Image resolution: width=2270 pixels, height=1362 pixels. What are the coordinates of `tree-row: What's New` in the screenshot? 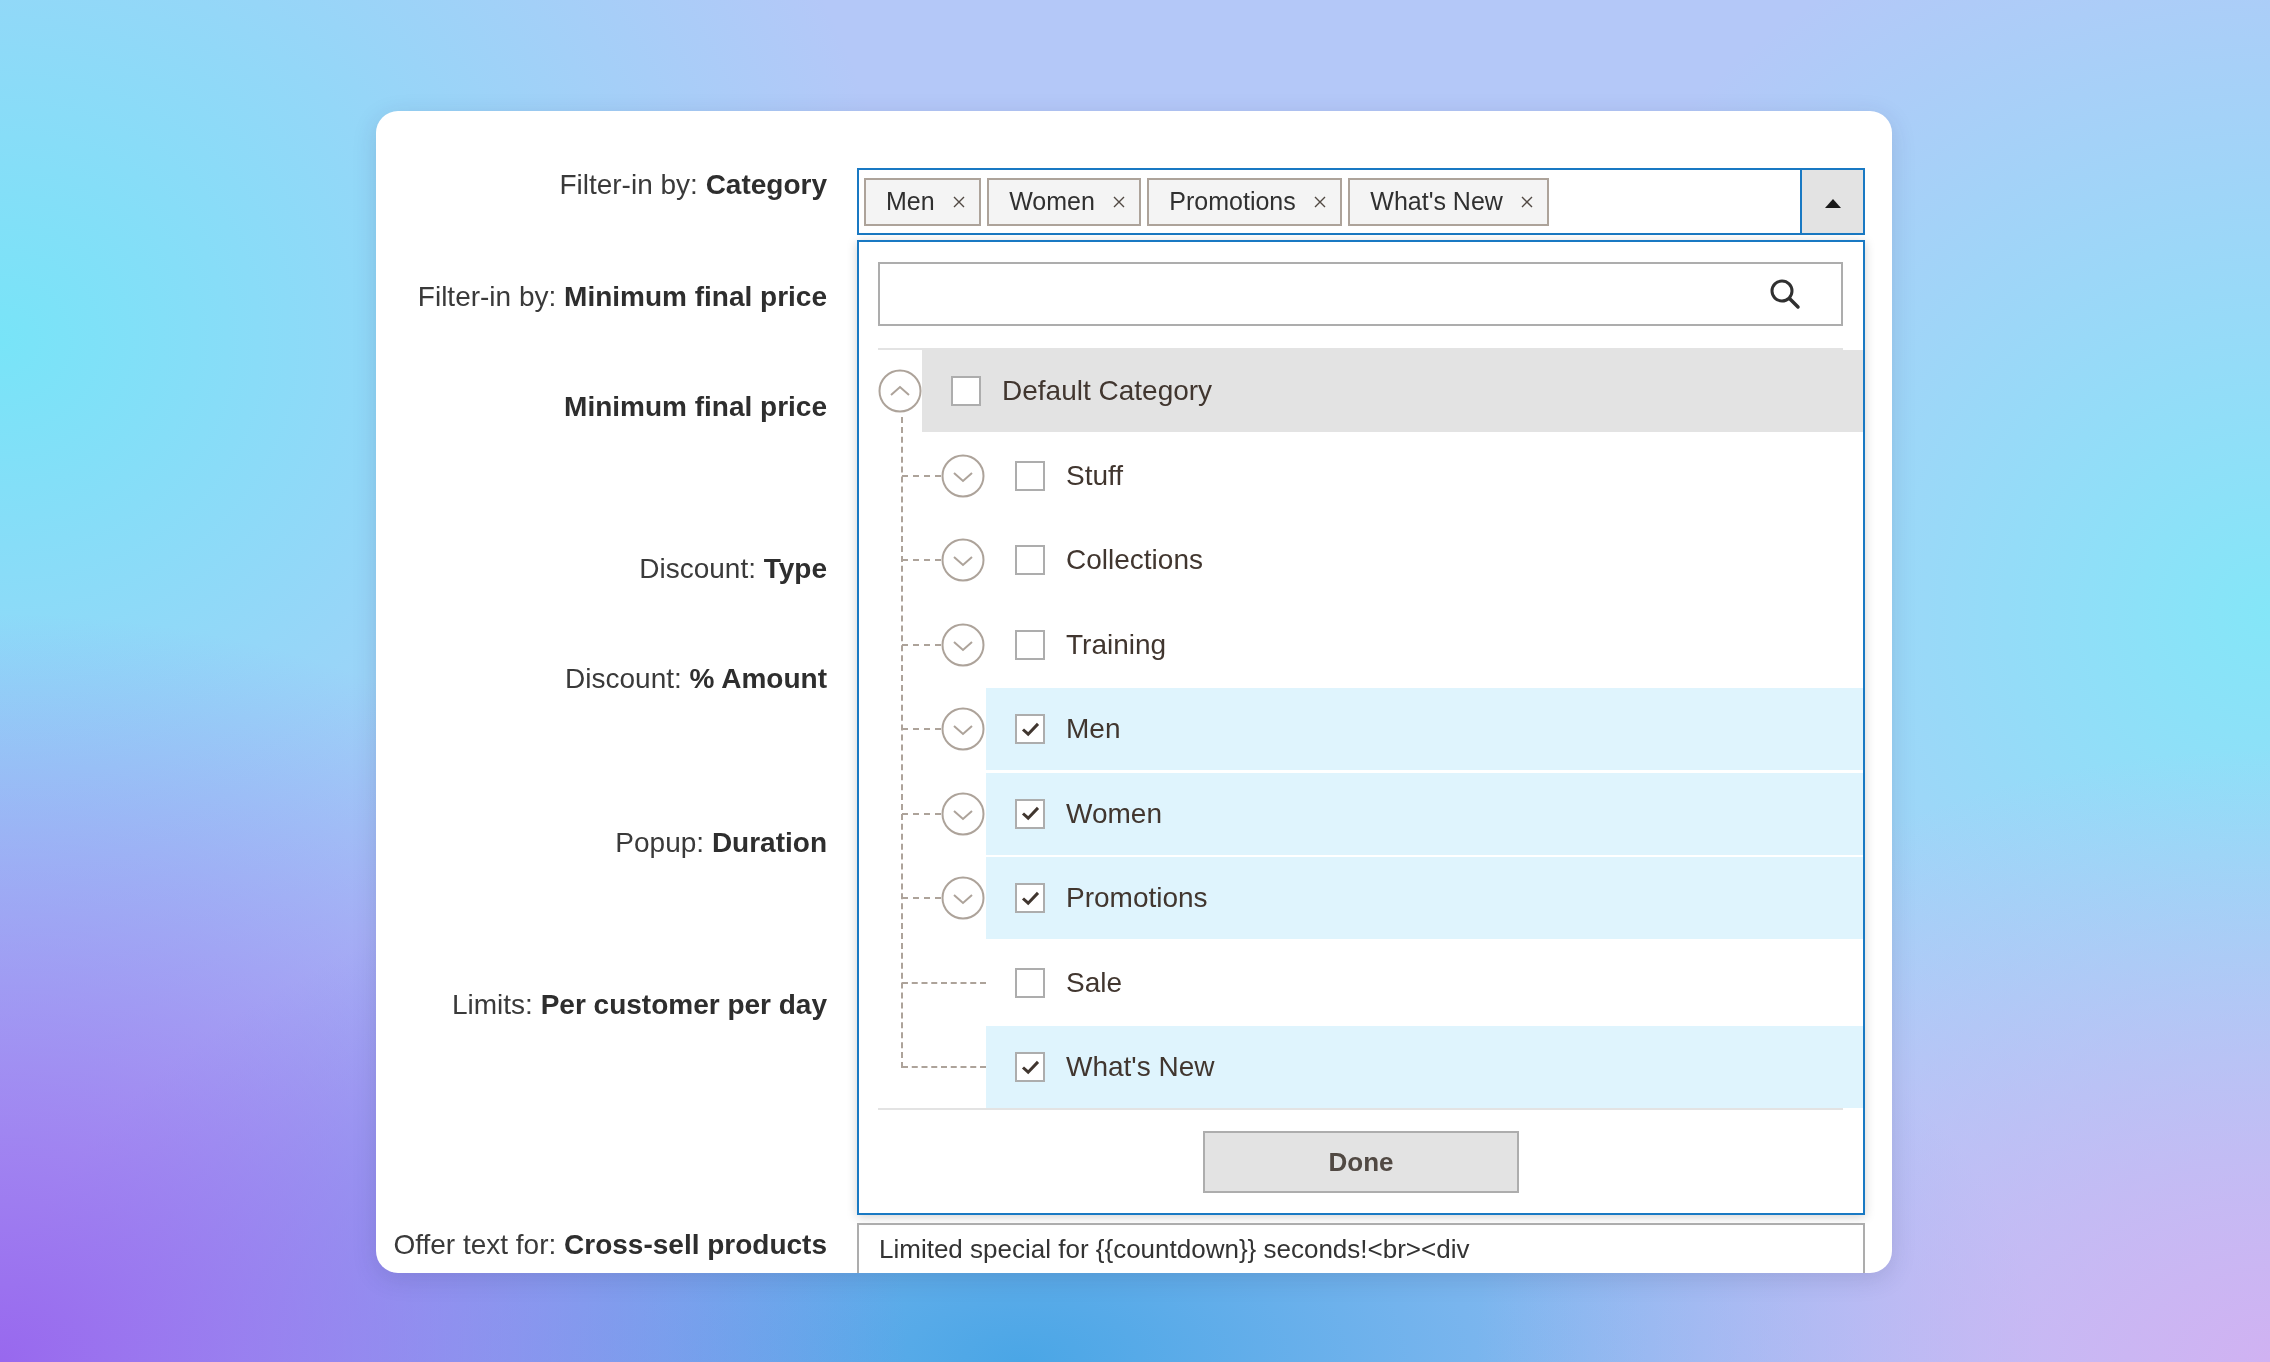 It's located at (1424, 1067).